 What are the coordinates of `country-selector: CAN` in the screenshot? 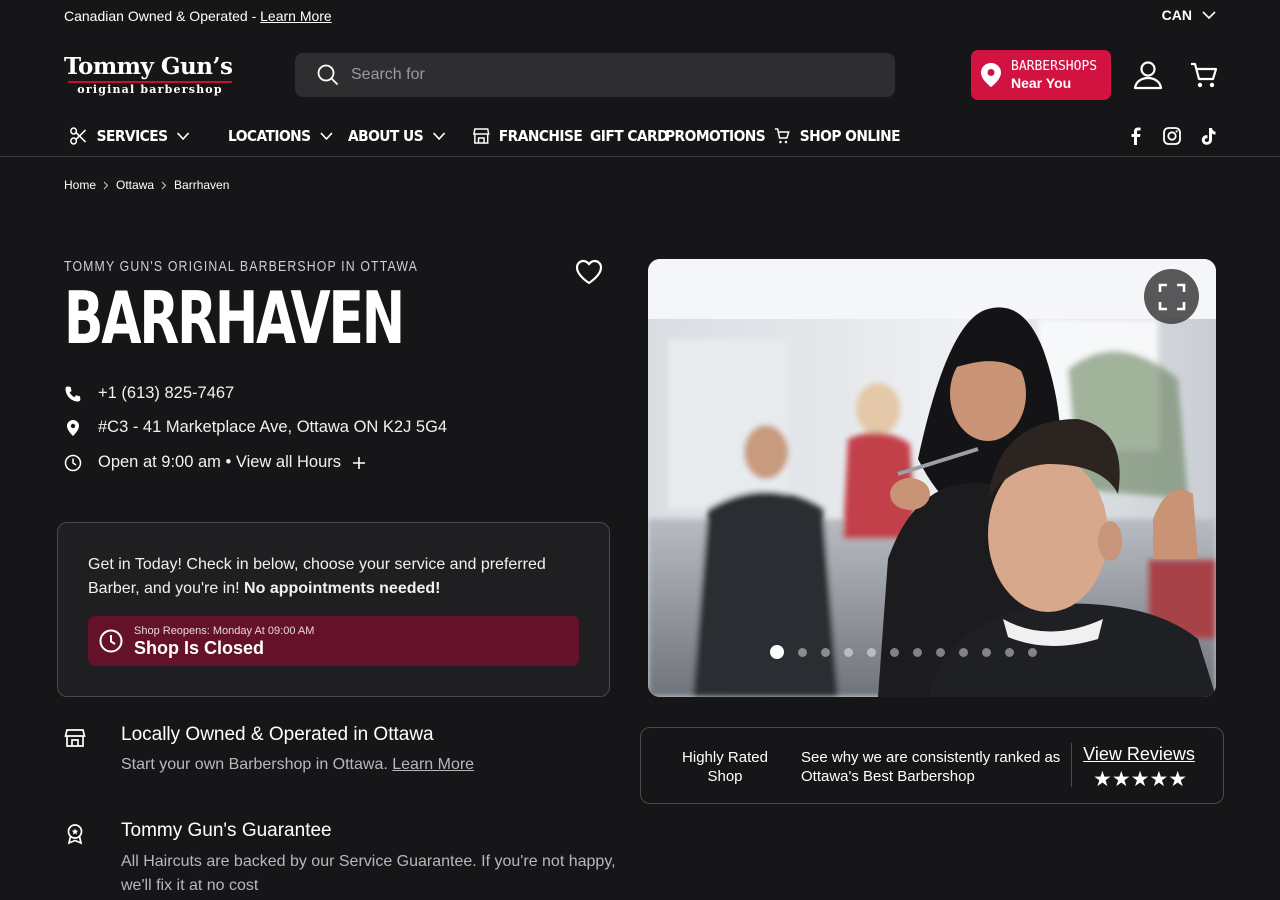 It's located at (1189, 15).